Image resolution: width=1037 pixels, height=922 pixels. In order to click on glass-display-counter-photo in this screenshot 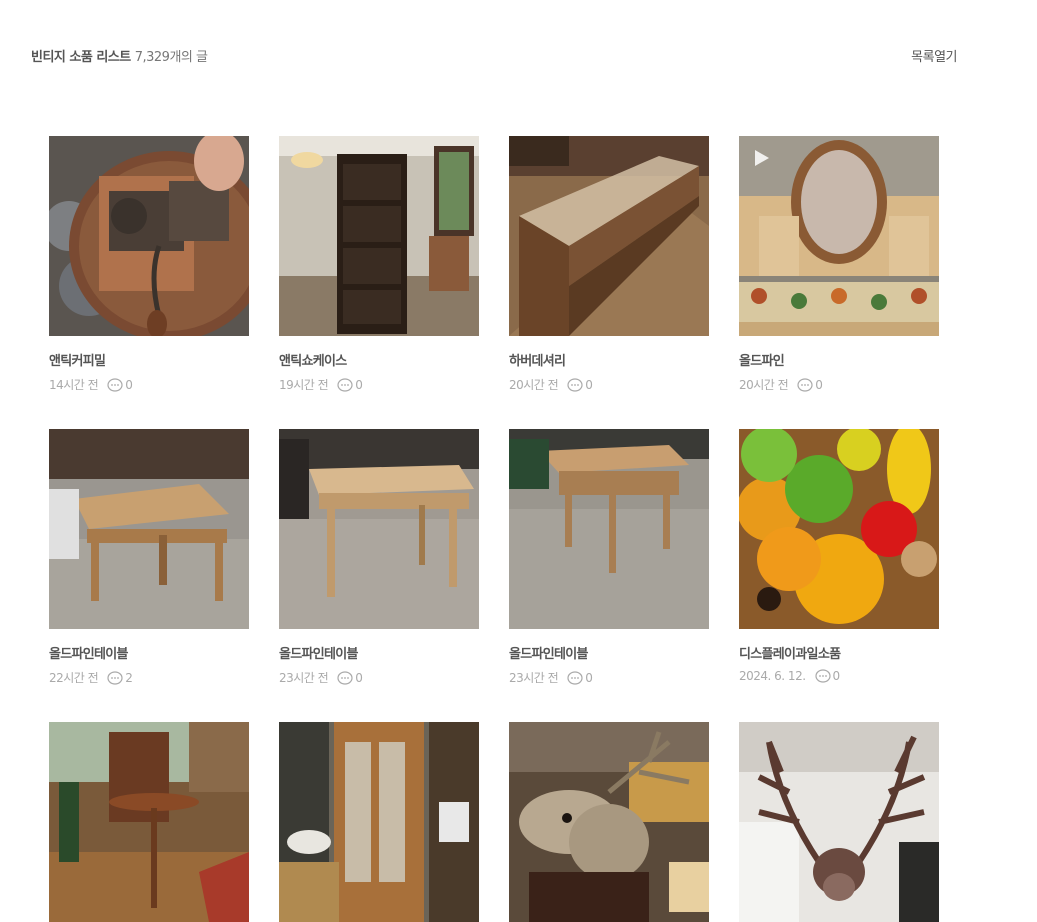, I will do `click(609, 236)`.